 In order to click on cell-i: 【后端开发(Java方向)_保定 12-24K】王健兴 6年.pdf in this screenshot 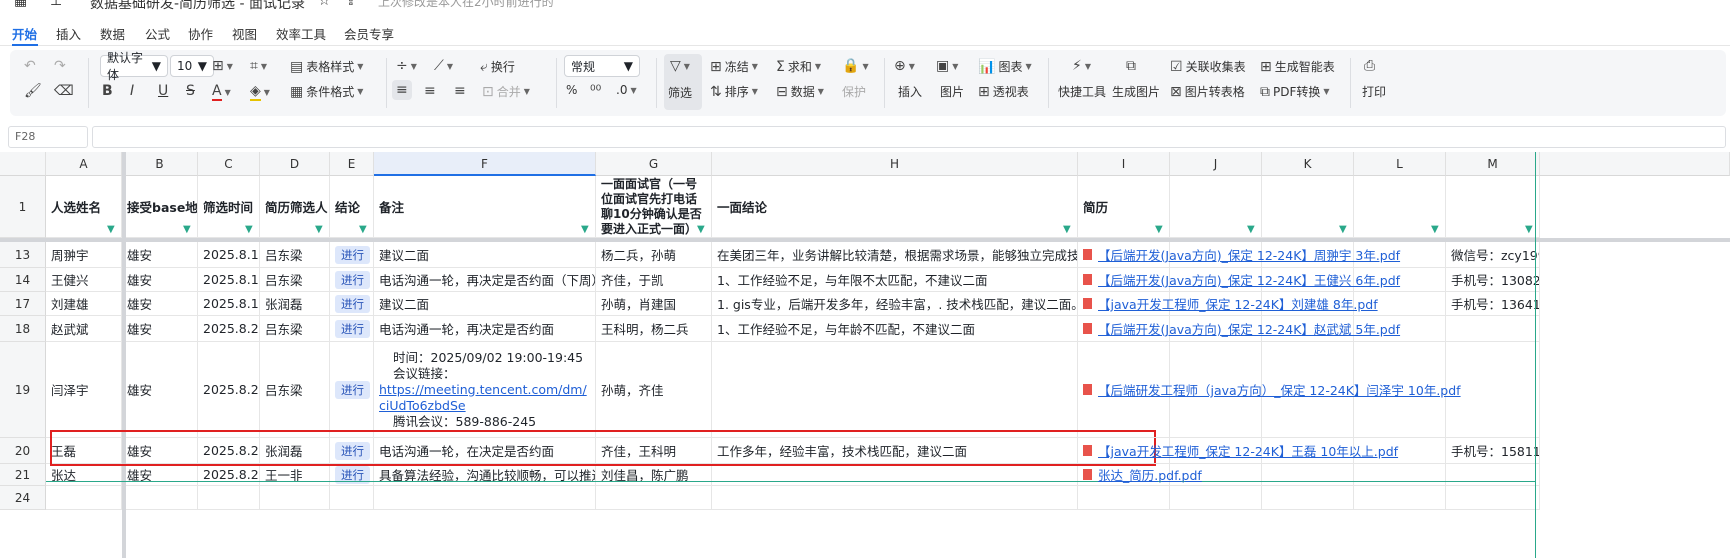, I will do `click(1239, 280)`.